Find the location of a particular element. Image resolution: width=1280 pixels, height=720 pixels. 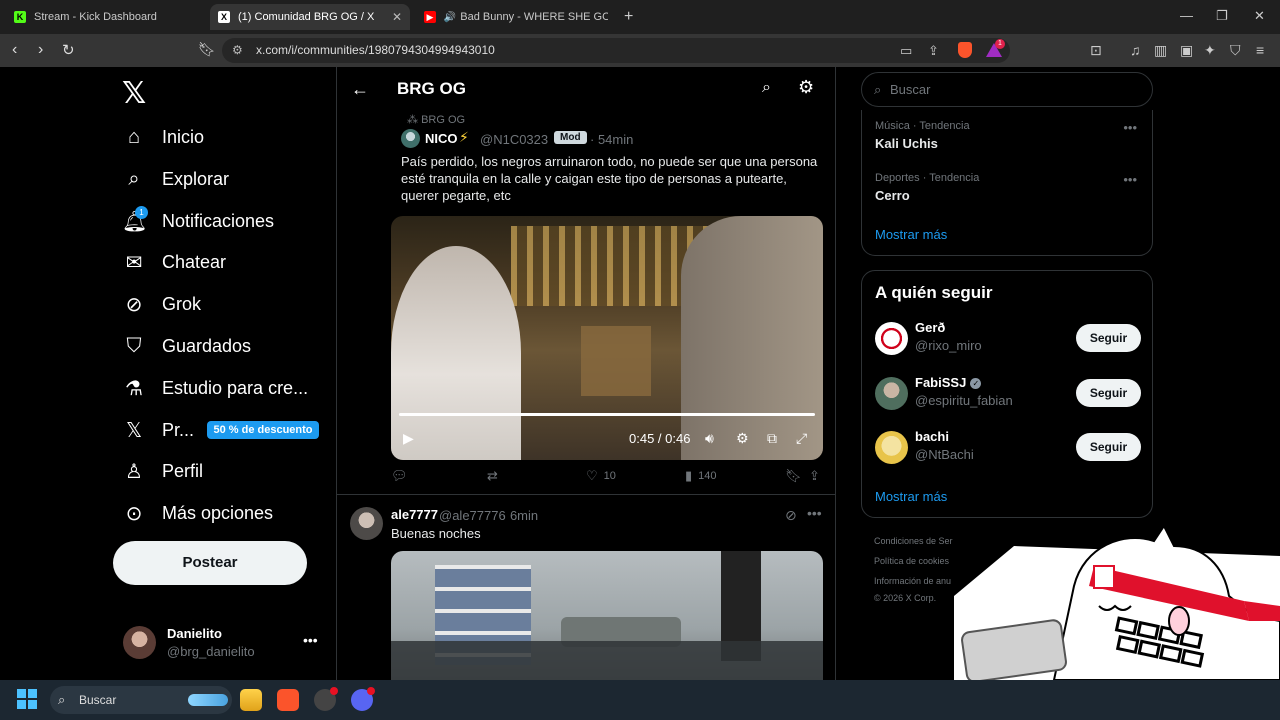

close-window-icon: ✕ is located at coordinates (1259, 16).